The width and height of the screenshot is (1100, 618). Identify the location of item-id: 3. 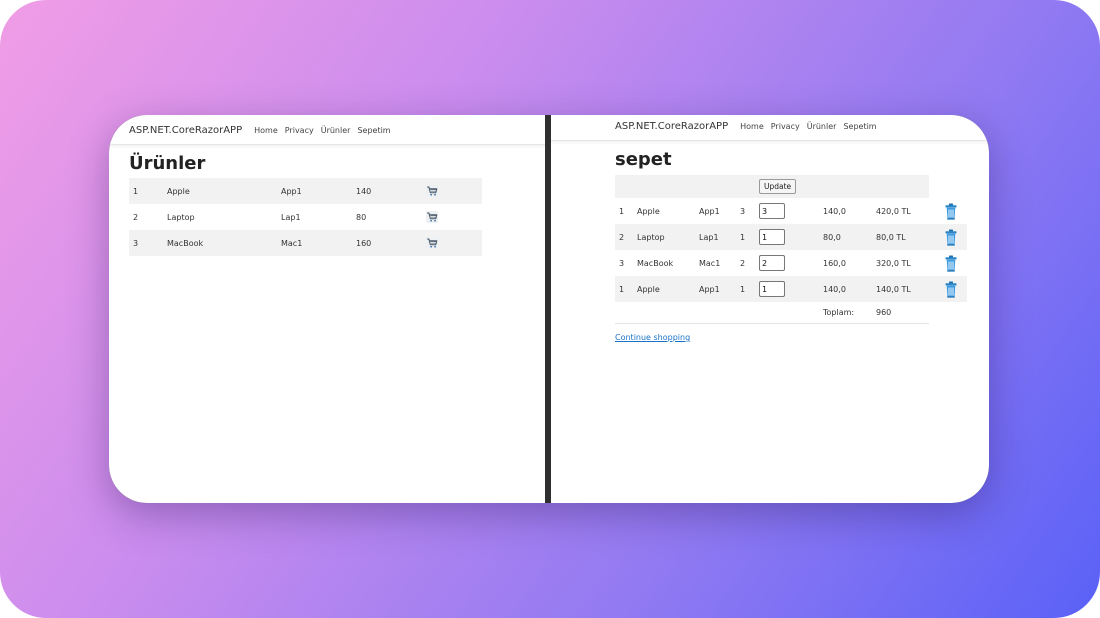
(622, 263).